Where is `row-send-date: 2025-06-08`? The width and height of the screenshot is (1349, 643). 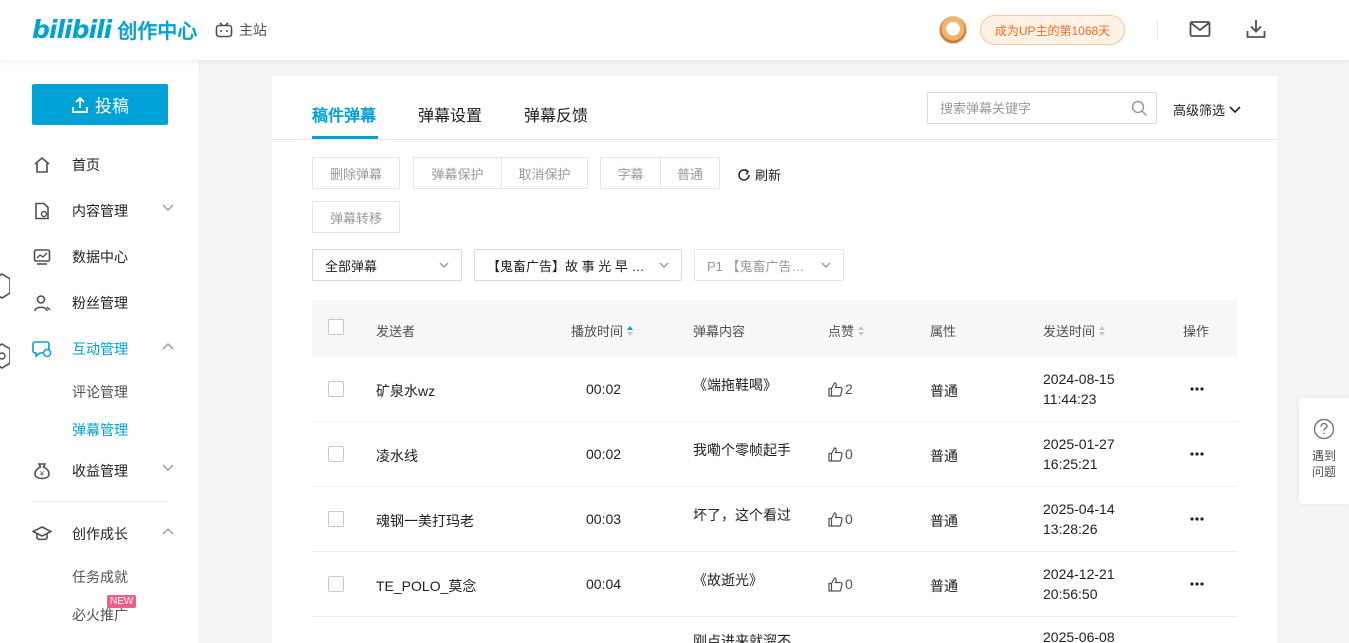 row-send-date: 2025-06-08 is located at coordinates (1079, 636).